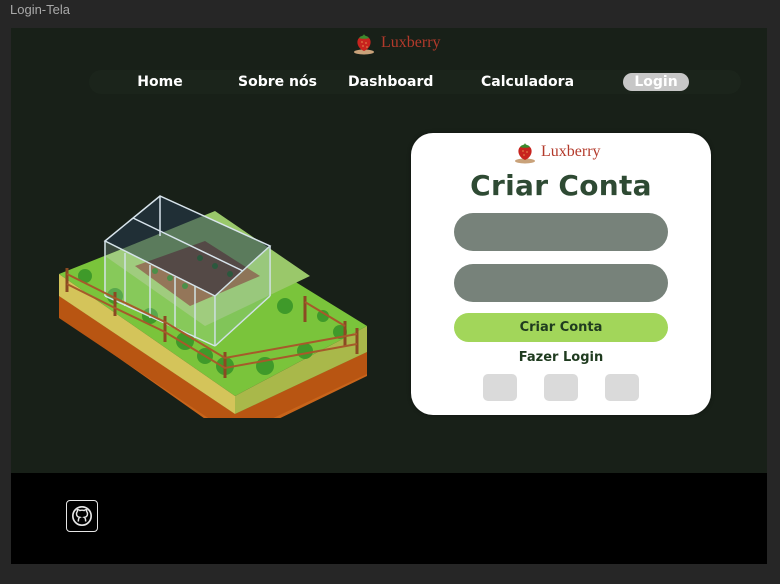 Image resolution: width=780 pixels, height=584 pixels. What do you see at coordinates (390, 82) in the screenshot?
I see `nav-item-dashboard: Dashboard` at bounding box center [390, 82].